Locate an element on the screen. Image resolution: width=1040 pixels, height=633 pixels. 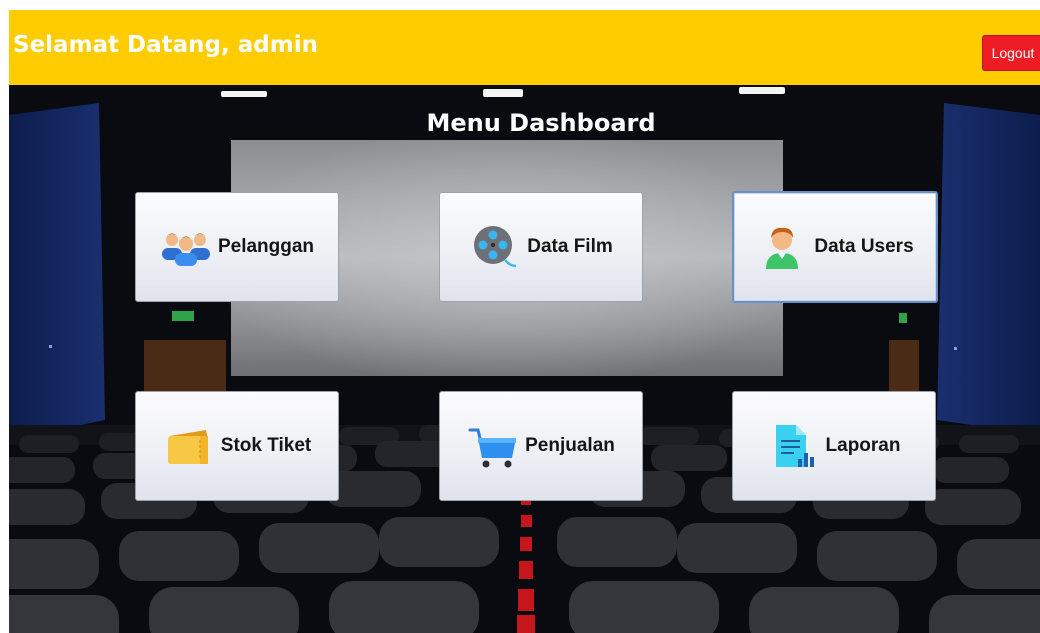
menu-button-penjualan: Penjualan is located at coordinates (541, 446).